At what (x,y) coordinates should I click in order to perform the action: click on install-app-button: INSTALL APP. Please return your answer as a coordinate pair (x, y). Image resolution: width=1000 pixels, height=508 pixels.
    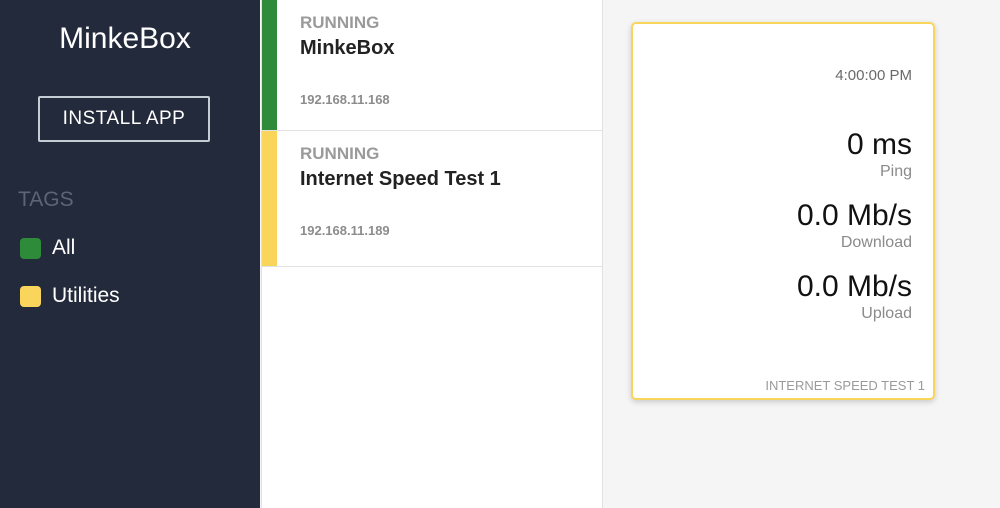
    Looking at the image, I should click on (124, 119).